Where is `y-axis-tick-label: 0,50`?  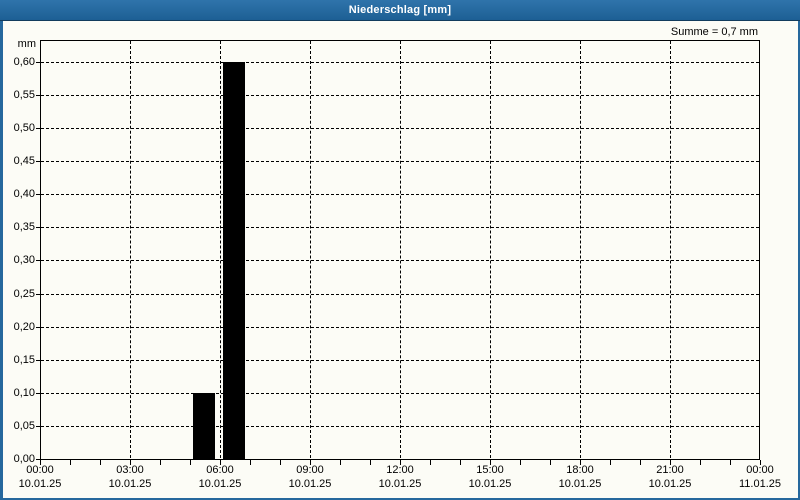 y-axis-tick-label: 0,50 is located at coordinates (24, 128).